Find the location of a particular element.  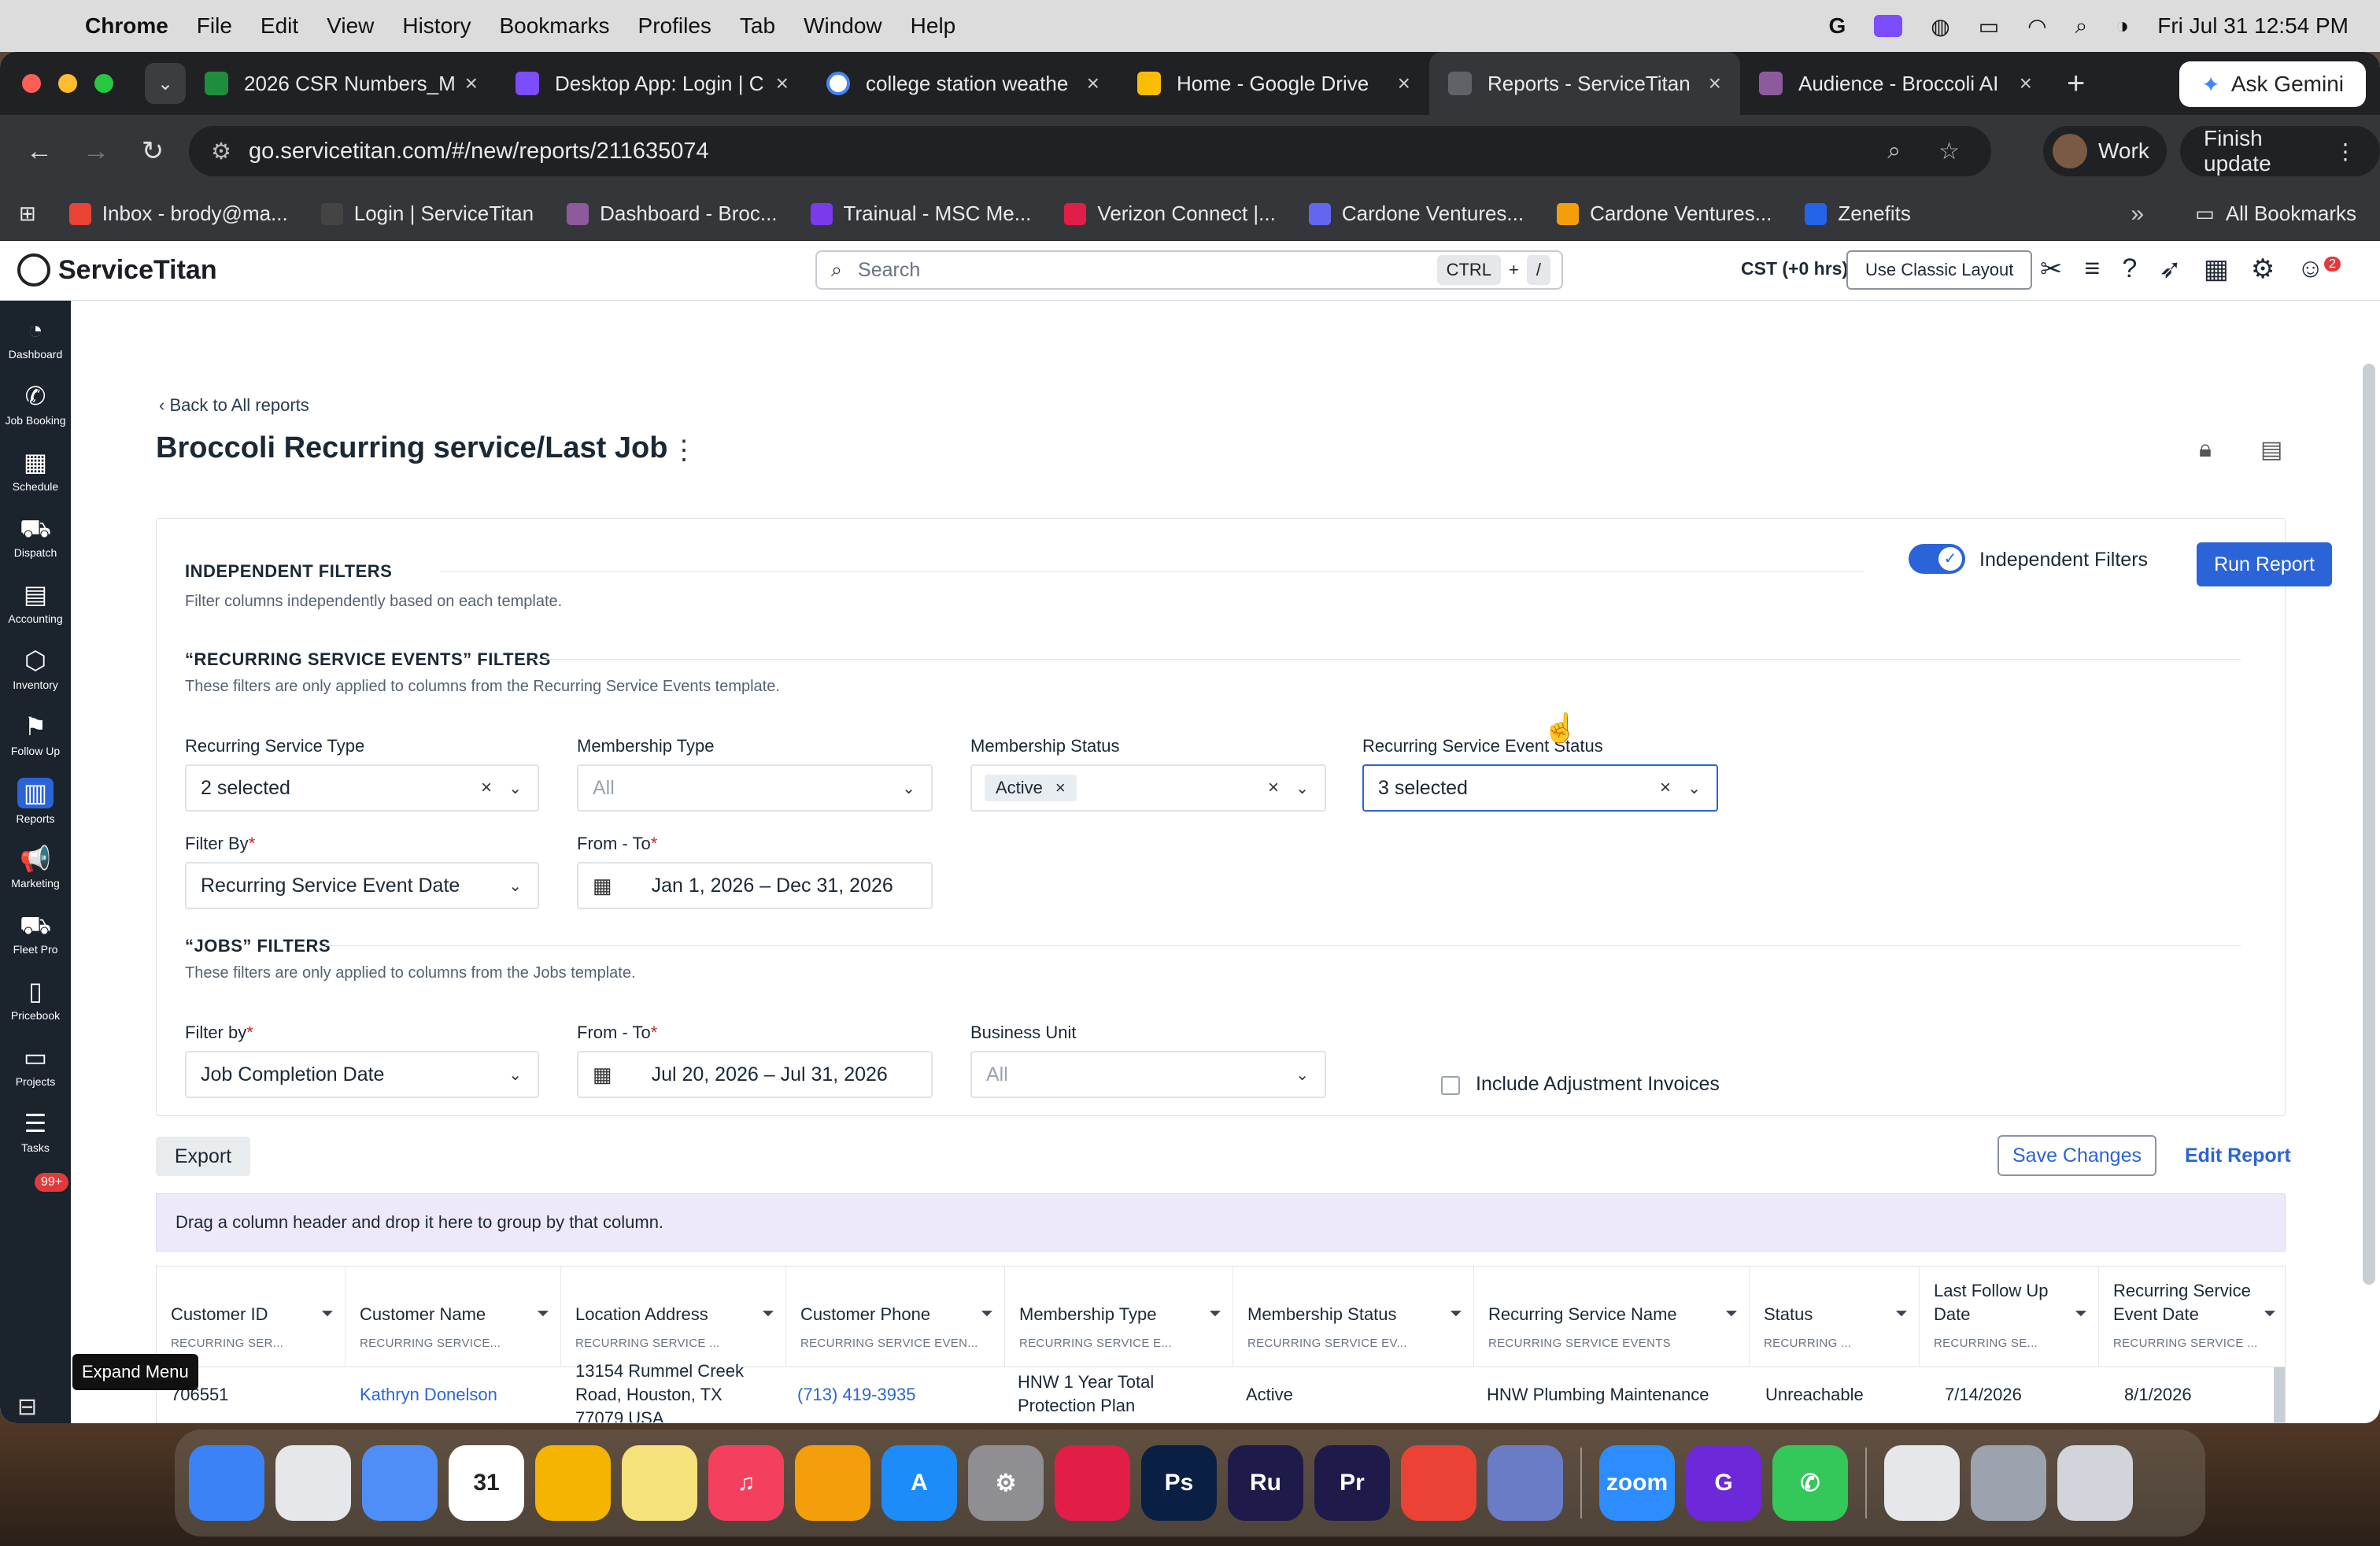

recurring-service-type-select: 2 selected × ⌄ is located at coordinates (362, 788).